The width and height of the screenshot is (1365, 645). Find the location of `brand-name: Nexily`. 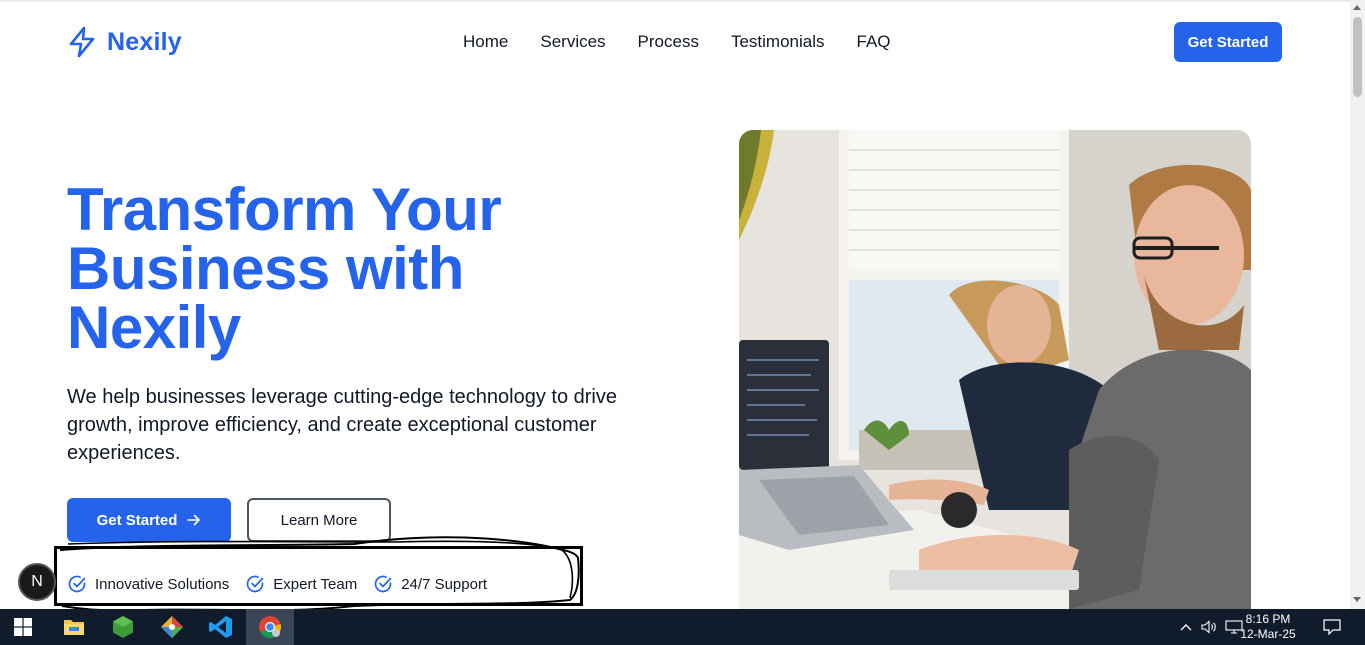

brand-name: Nexily is located at coordinates (144, 41).